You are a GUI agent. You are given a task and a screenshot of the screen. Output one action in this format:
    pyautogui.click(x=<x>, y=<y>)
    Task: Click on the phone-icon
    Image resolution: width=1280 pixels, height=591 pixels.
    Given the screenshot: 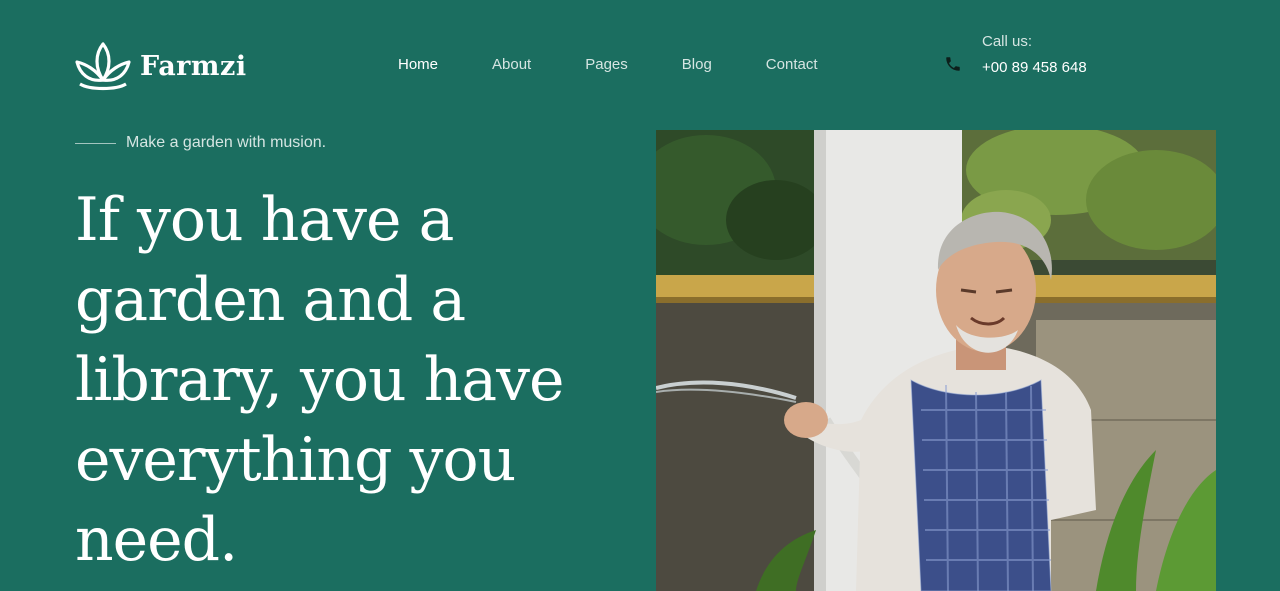 What is the action you would take?
    pyautogui.click(x=953, y=66)
    